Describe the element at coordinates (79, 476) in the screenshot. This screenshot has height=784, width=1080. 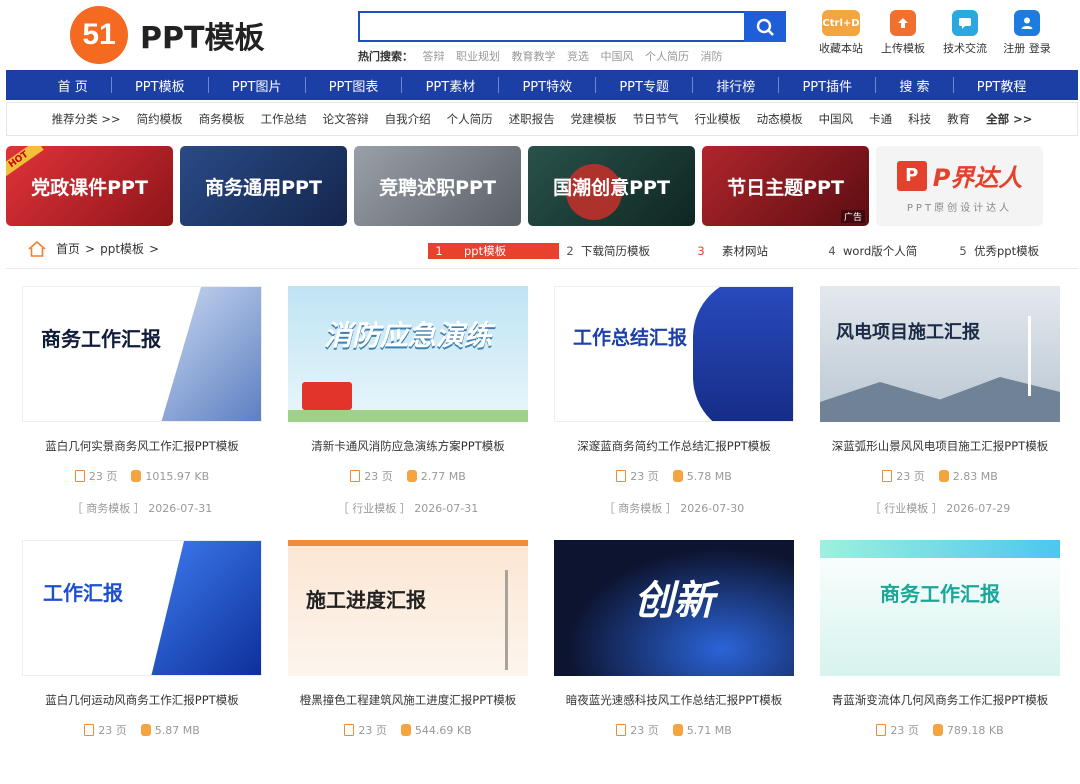
I see `page-icon` at that location.